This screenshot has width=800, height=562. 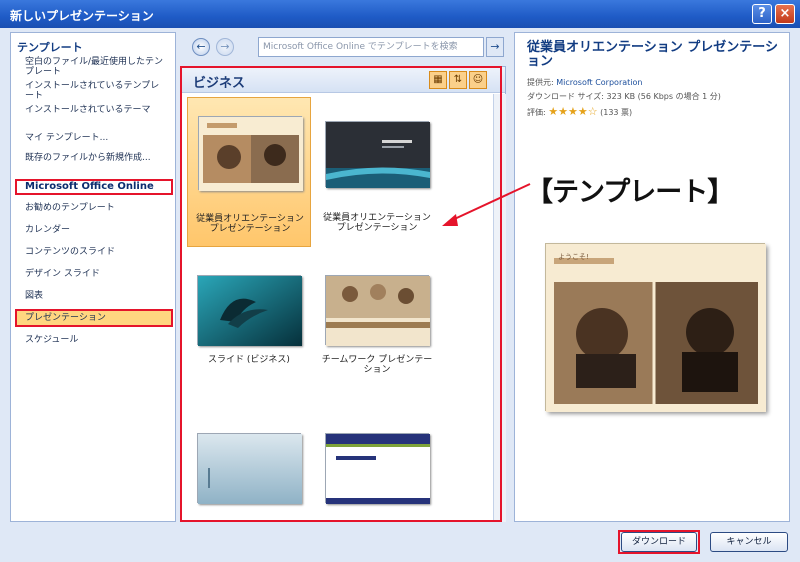 I want to click on rating-row: 評価: ★★★★☆ (133 票), so click(x=579, y=111).